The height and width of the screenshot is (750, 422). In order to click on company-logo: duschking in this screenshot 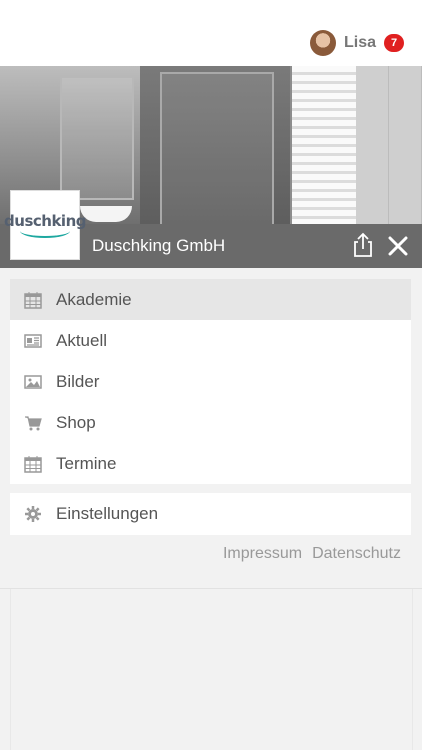, I will do `click(45, 225)`.